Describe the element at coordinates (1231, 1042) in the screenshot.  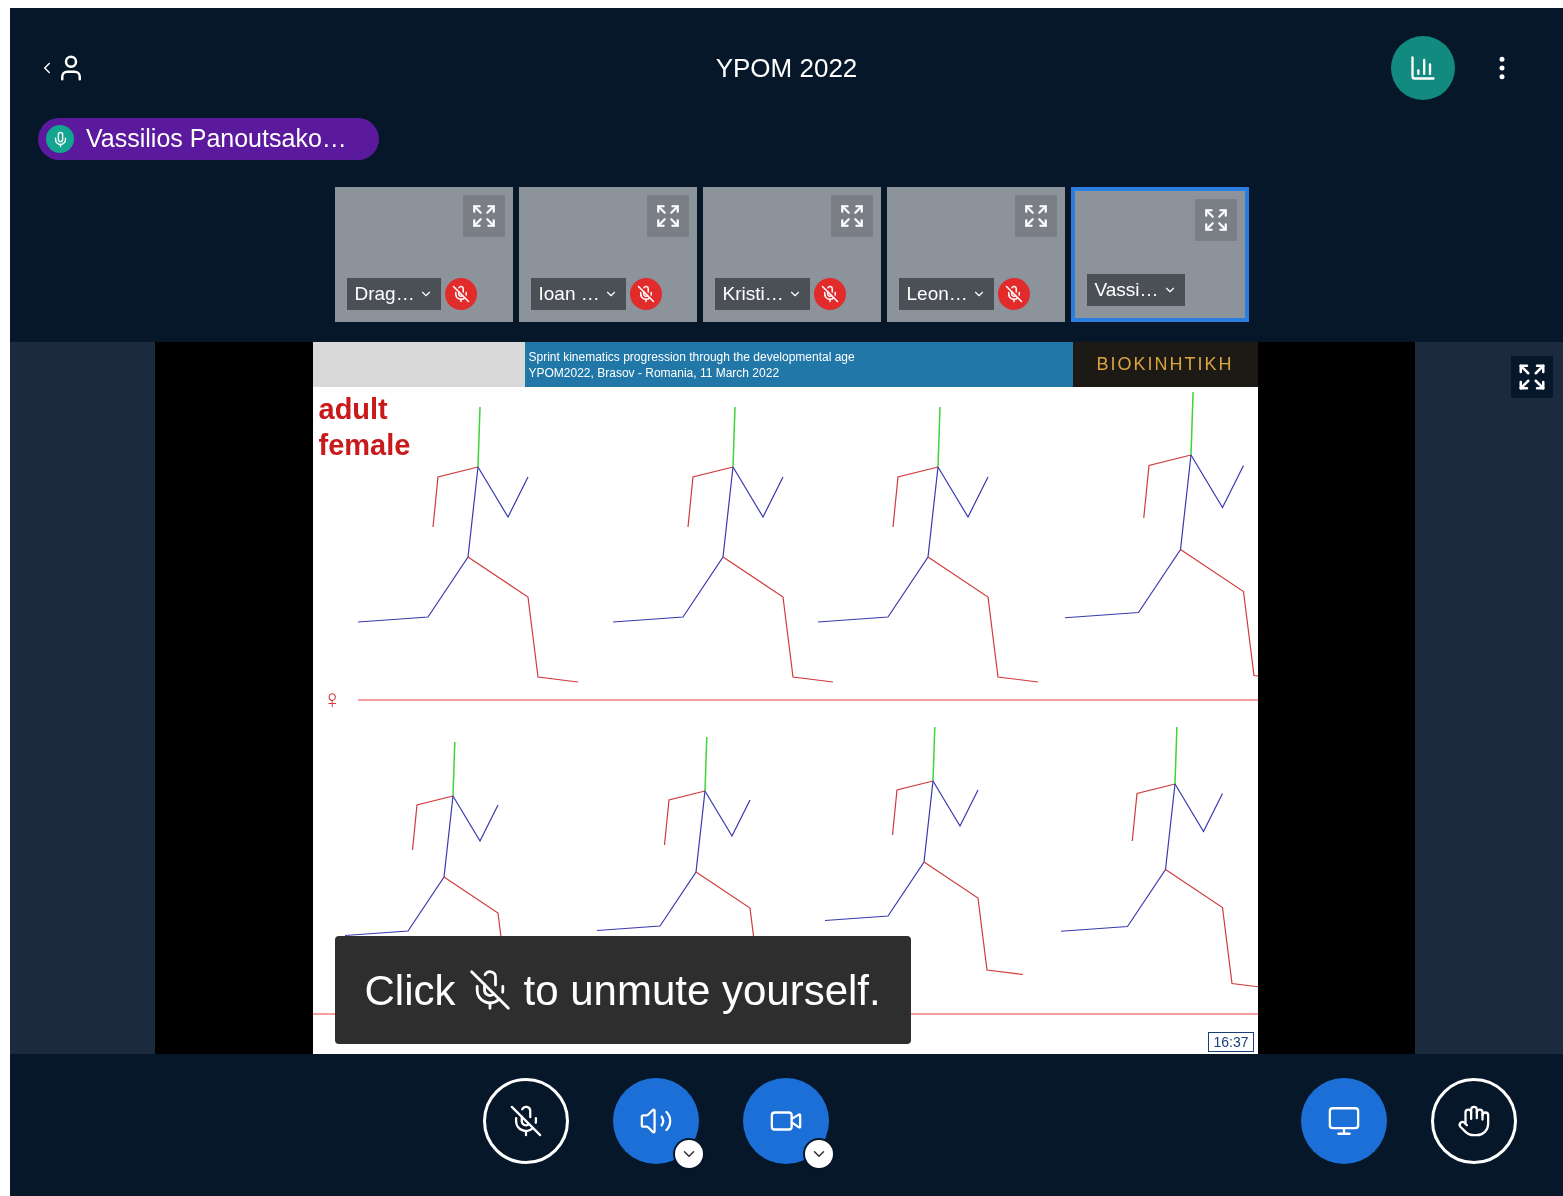
I see `timestamp: 16:37` at that location.